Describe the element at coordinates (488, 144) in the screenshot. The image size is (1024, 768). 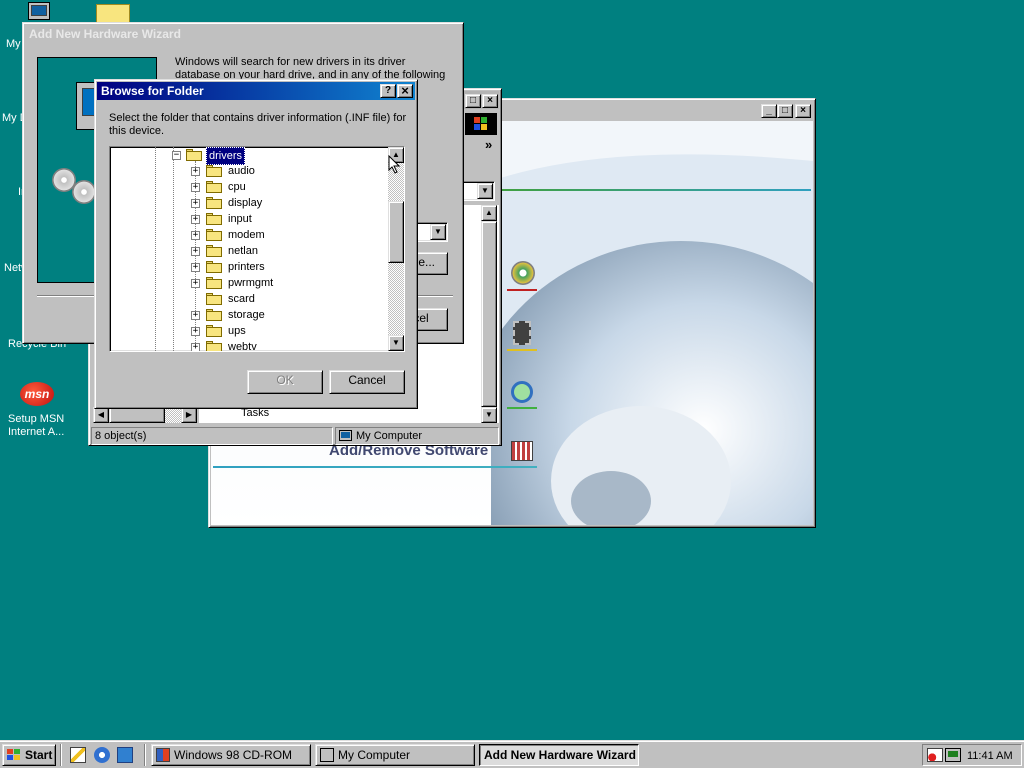
I see `toolbar-chevron: »` at that location.